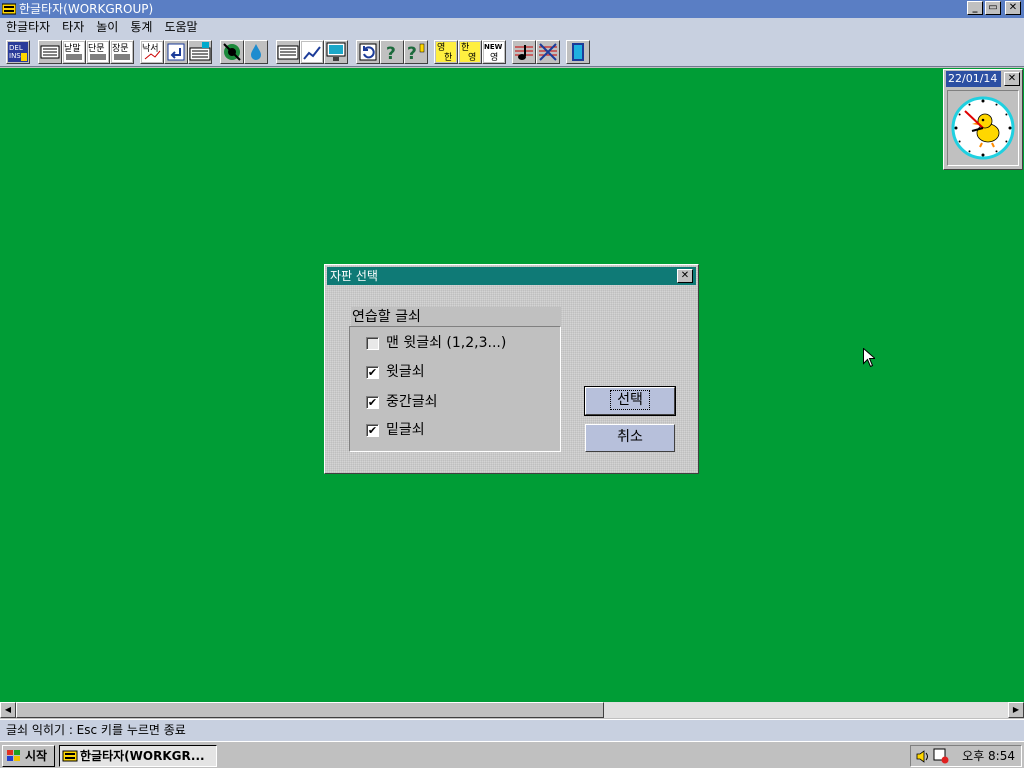 The image size is (1024, 768). Describe the element at coordinates (372, 430) in the screenshot. I see `checkbox-bottom-row: ✔` at that location.